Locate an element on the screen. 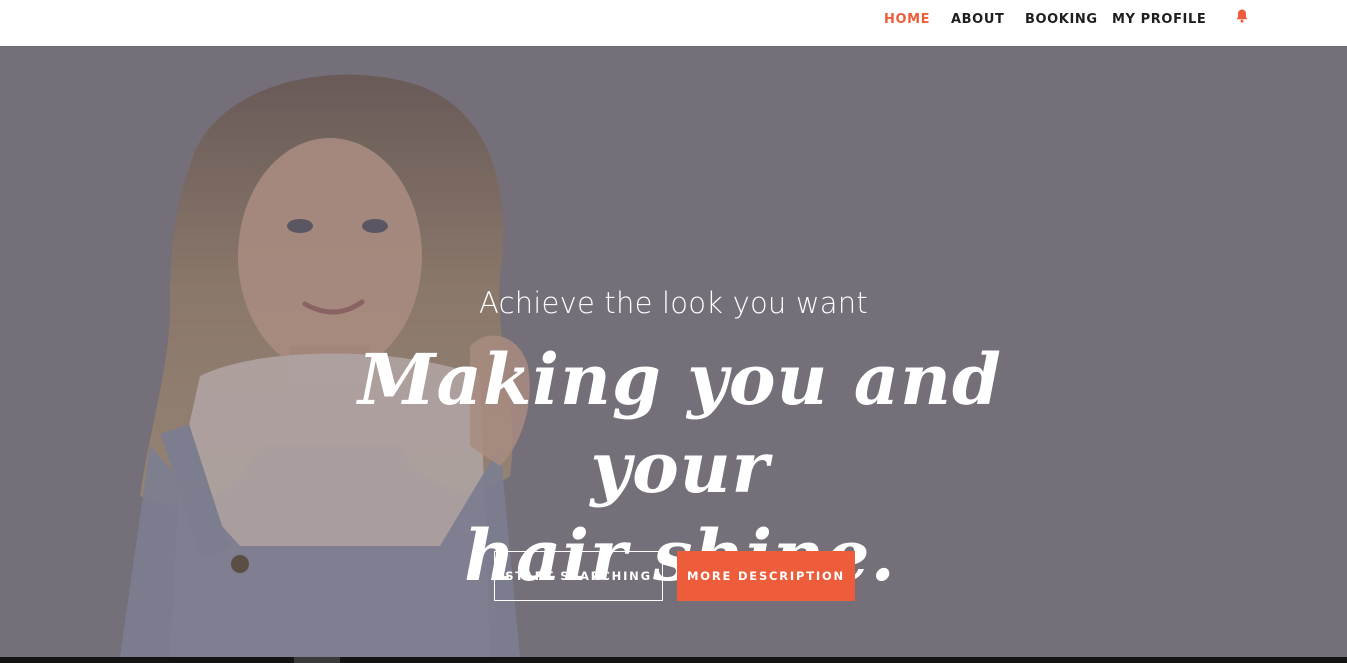 The height and width of the screenshot is (663, 1347). nav-home-link: HOME is located at coordinates (907, 20).